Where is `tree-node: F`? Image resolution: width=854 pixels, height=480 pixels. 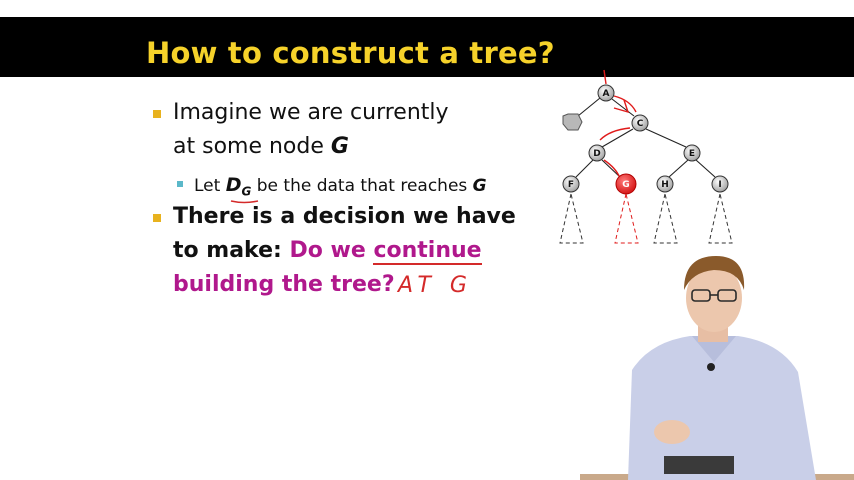 tree-node: F is located at coordinates (571, 184).